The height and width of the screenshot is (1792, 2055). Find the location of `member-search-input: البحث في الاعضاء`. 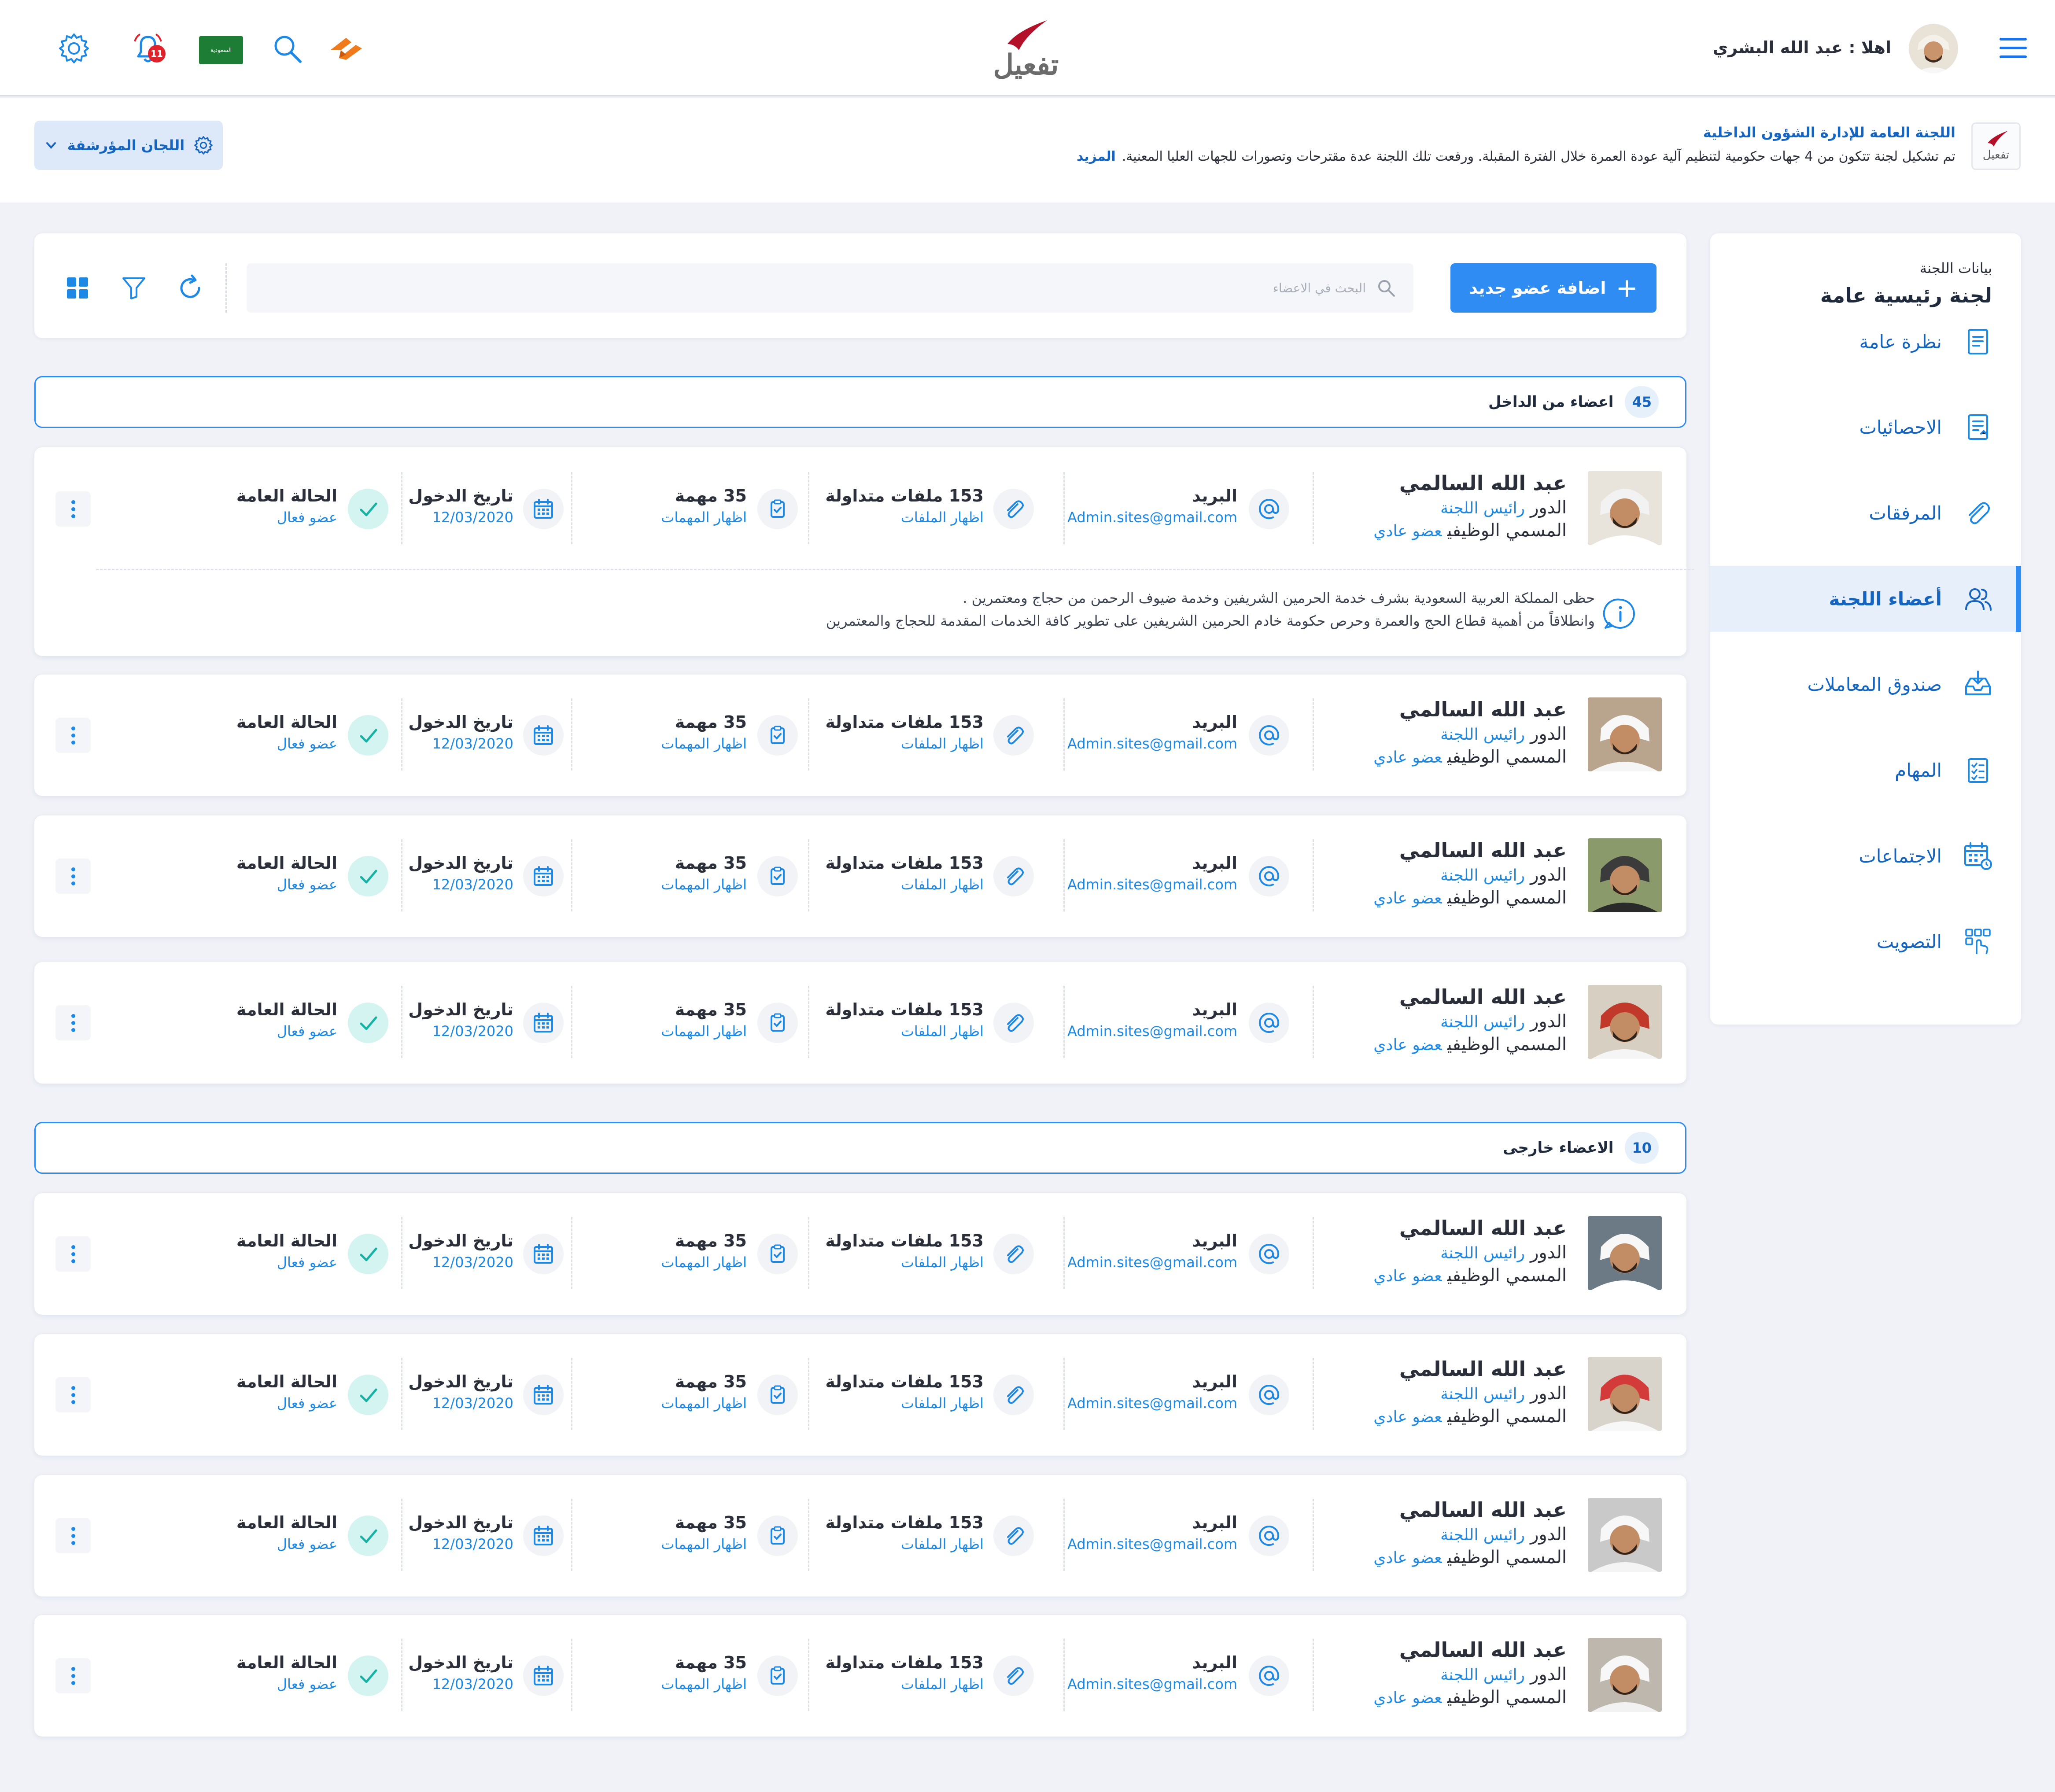

member-search-input: البحث في الاعضاء is located at coordinates (830, 288).